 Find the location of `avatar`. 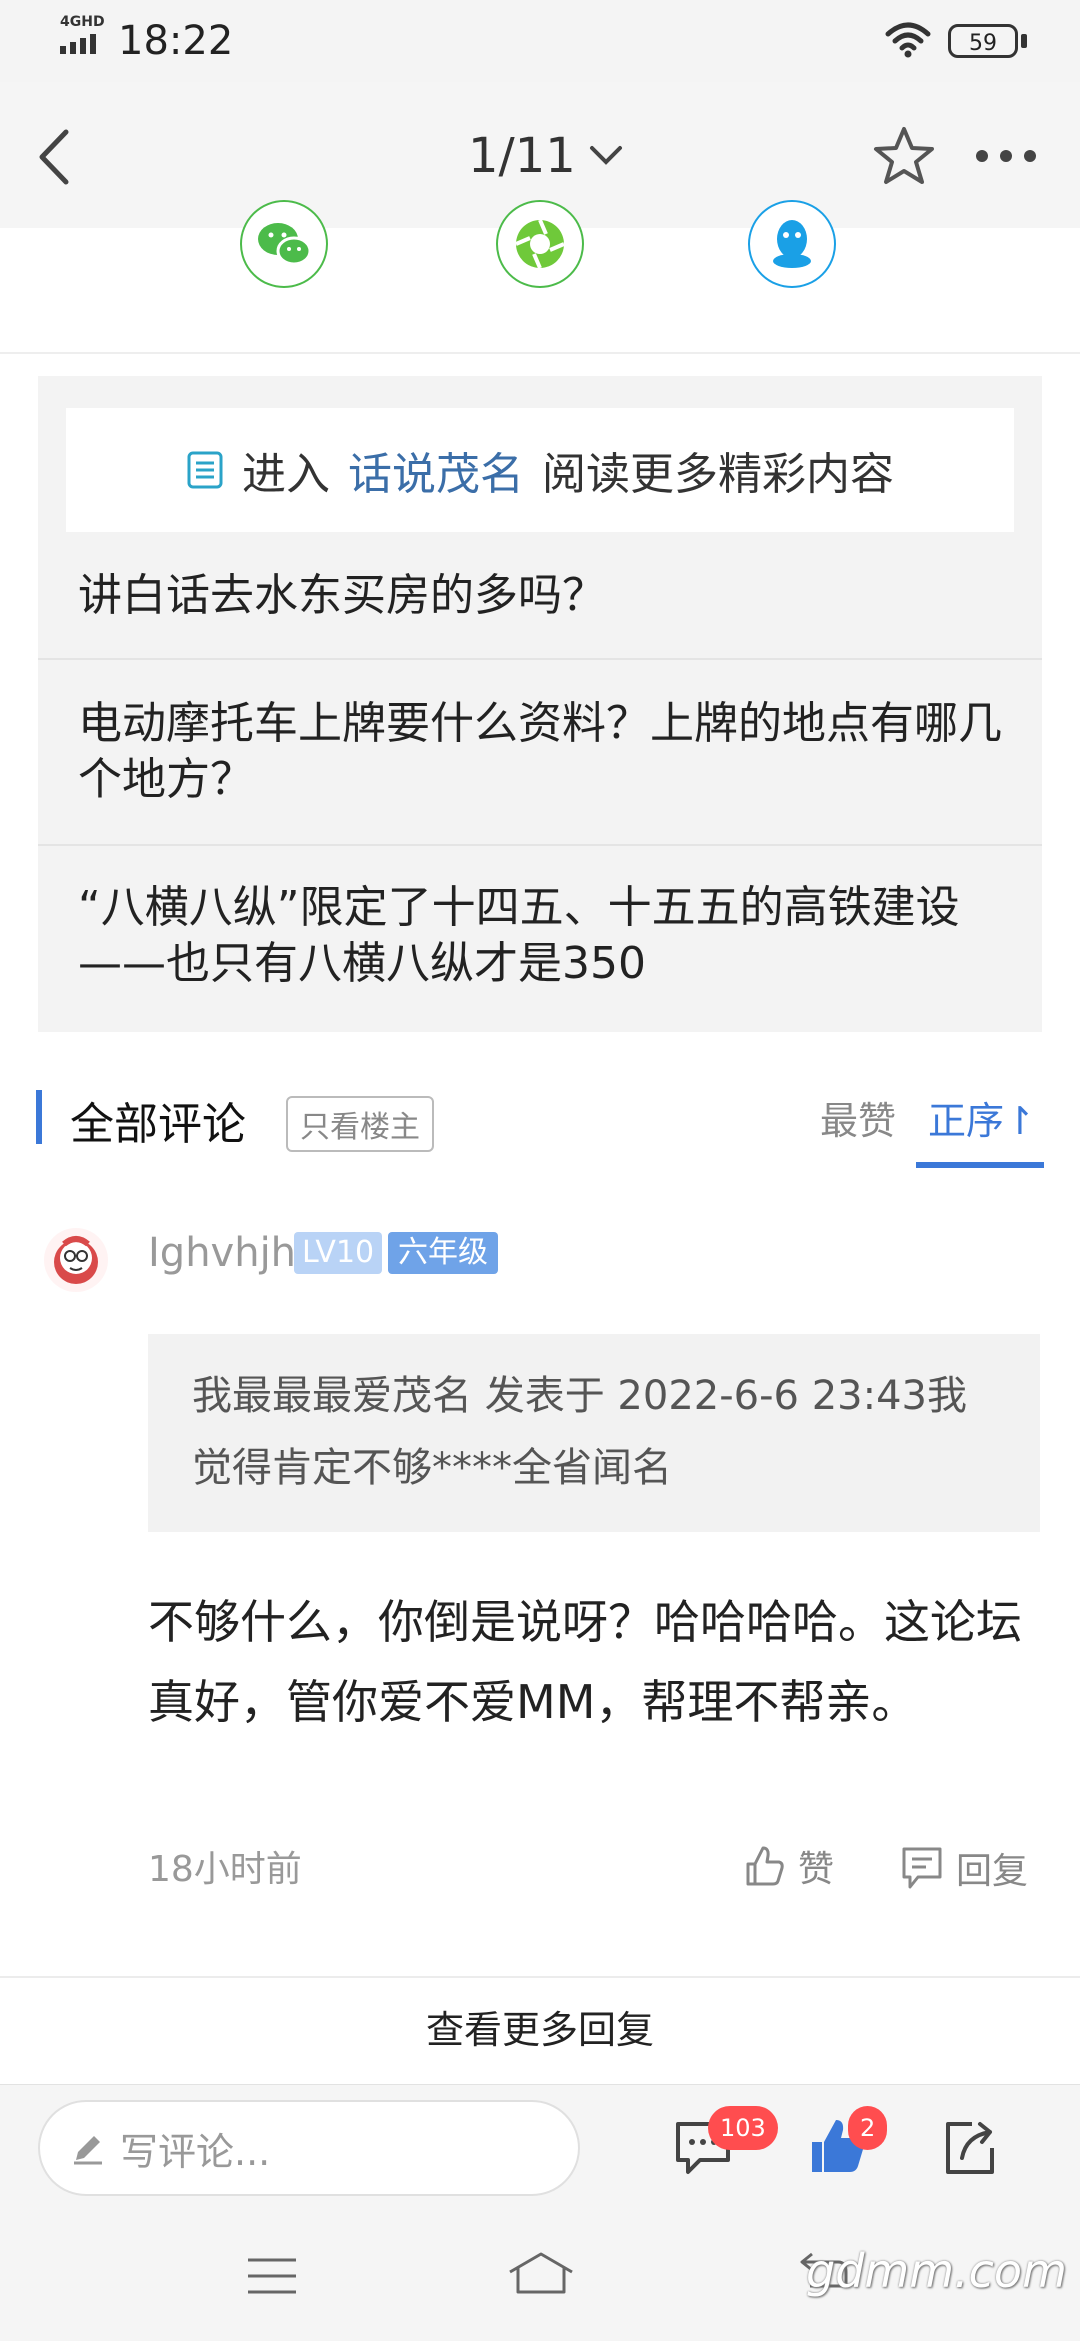

avatar is located at coordinates (76, 1260).